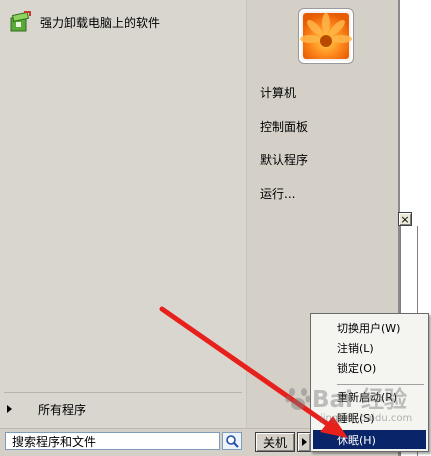  I want to click on menu-item-switch-user: 切换用户(W), so click(369, 327).